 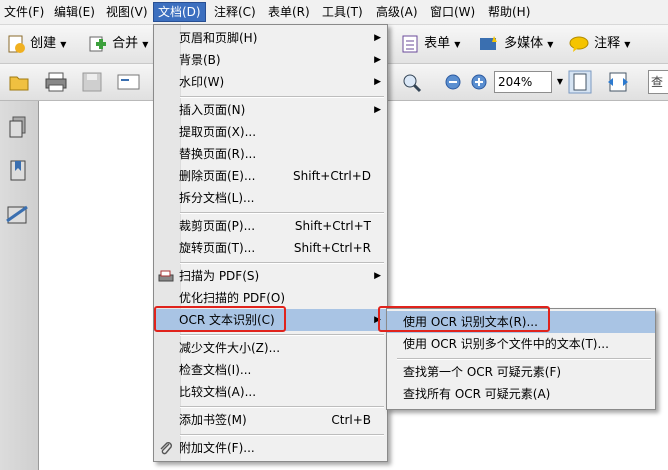 What do you see at coordinates (270, 38) in the screenshot?
I see `menu-item-header-footer: 页眉和页脚(H) ▶` at bounding box center [270, 38].